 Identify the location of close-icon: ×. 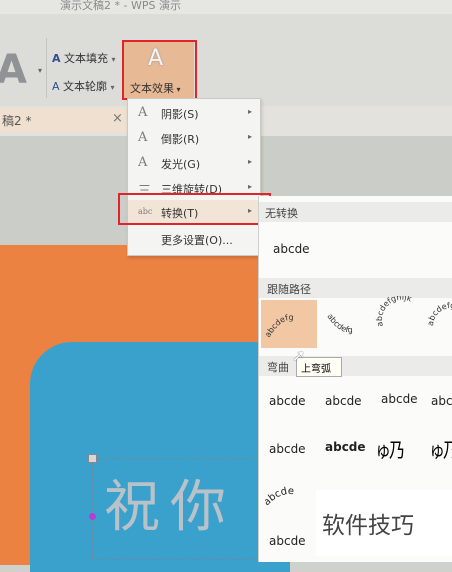
(117, 118).